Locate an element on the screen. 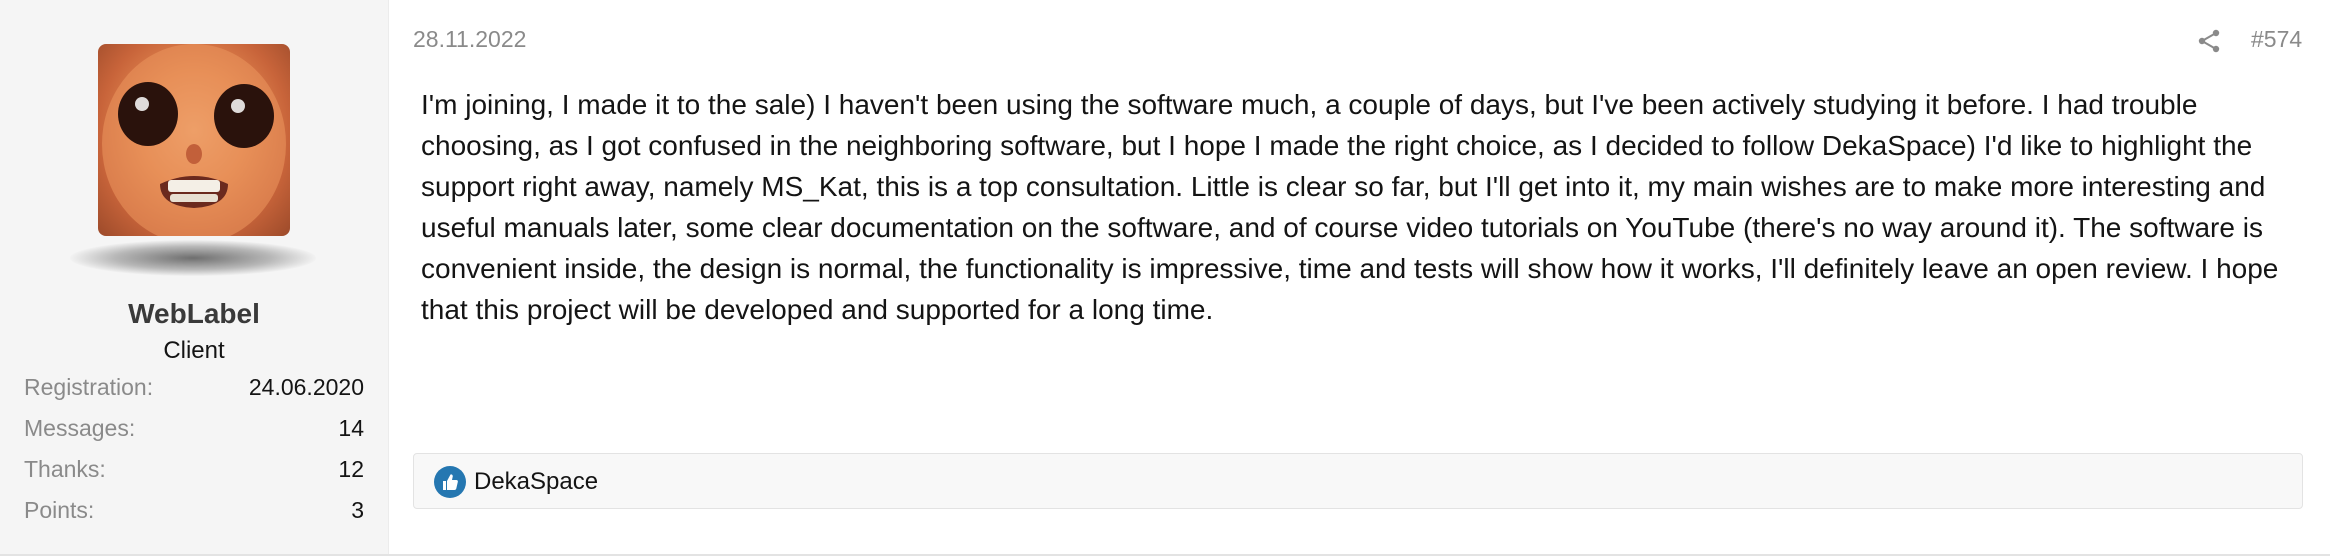 This screenshot has width=2330, height=556. share-icon is located at coordinates (2209, 41).